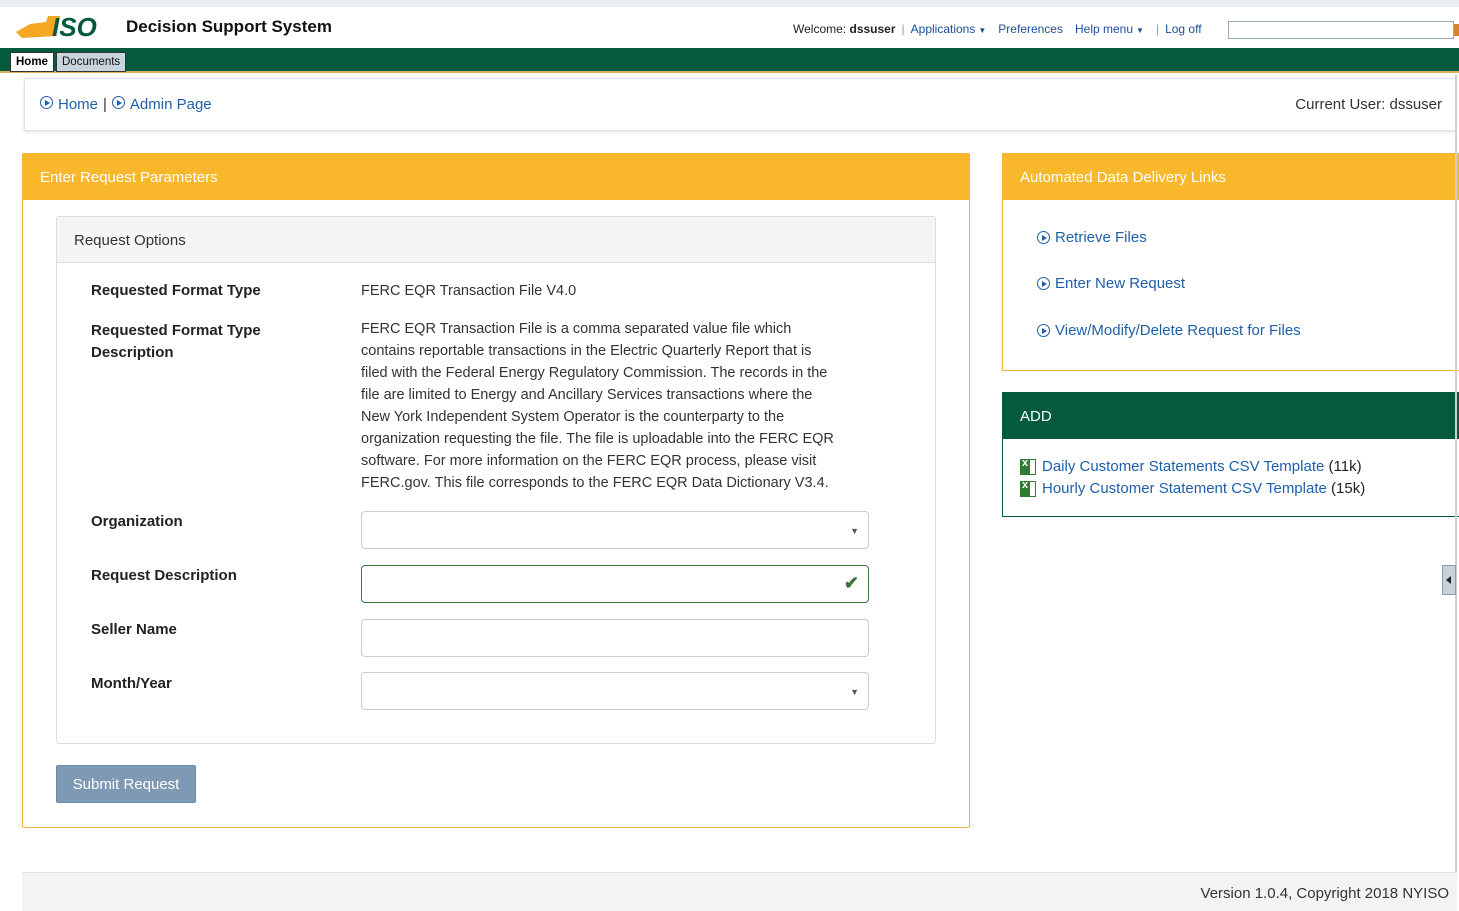 This screenshot has width=1459, height=911. What do you see at coordinates (131, 683) in the screenshot?
I see `month-year-label: Month/Year` at bounding box center [131, 683].